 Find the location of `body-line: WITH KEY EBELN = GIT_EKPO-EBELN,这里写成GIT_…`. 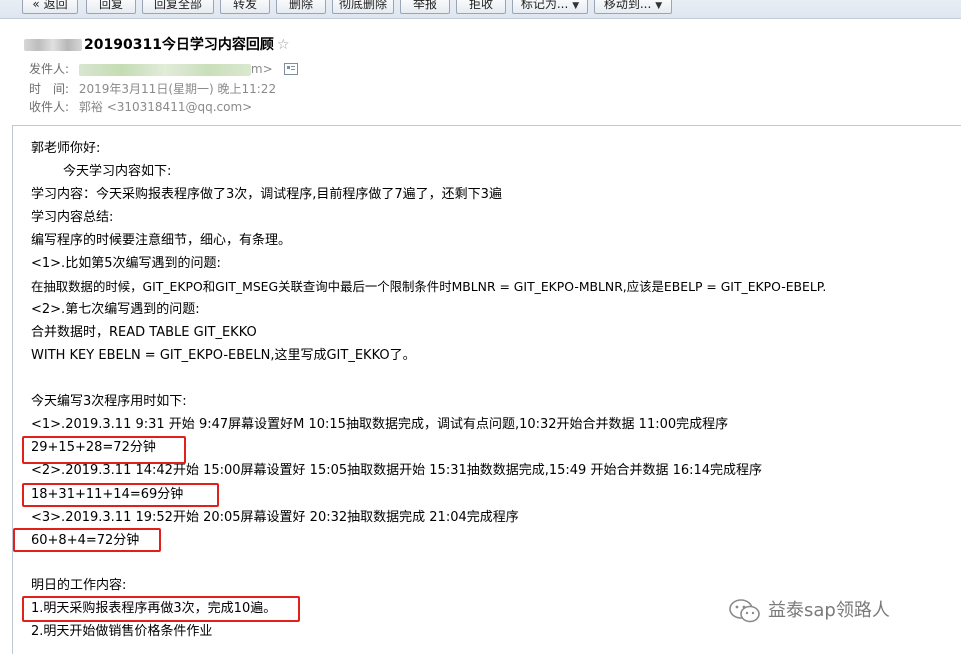

body-line: WITH KEY EBELN = GIT_EKPO-EBELN,这里写成GIT_… is located at coordinates (223, 355).